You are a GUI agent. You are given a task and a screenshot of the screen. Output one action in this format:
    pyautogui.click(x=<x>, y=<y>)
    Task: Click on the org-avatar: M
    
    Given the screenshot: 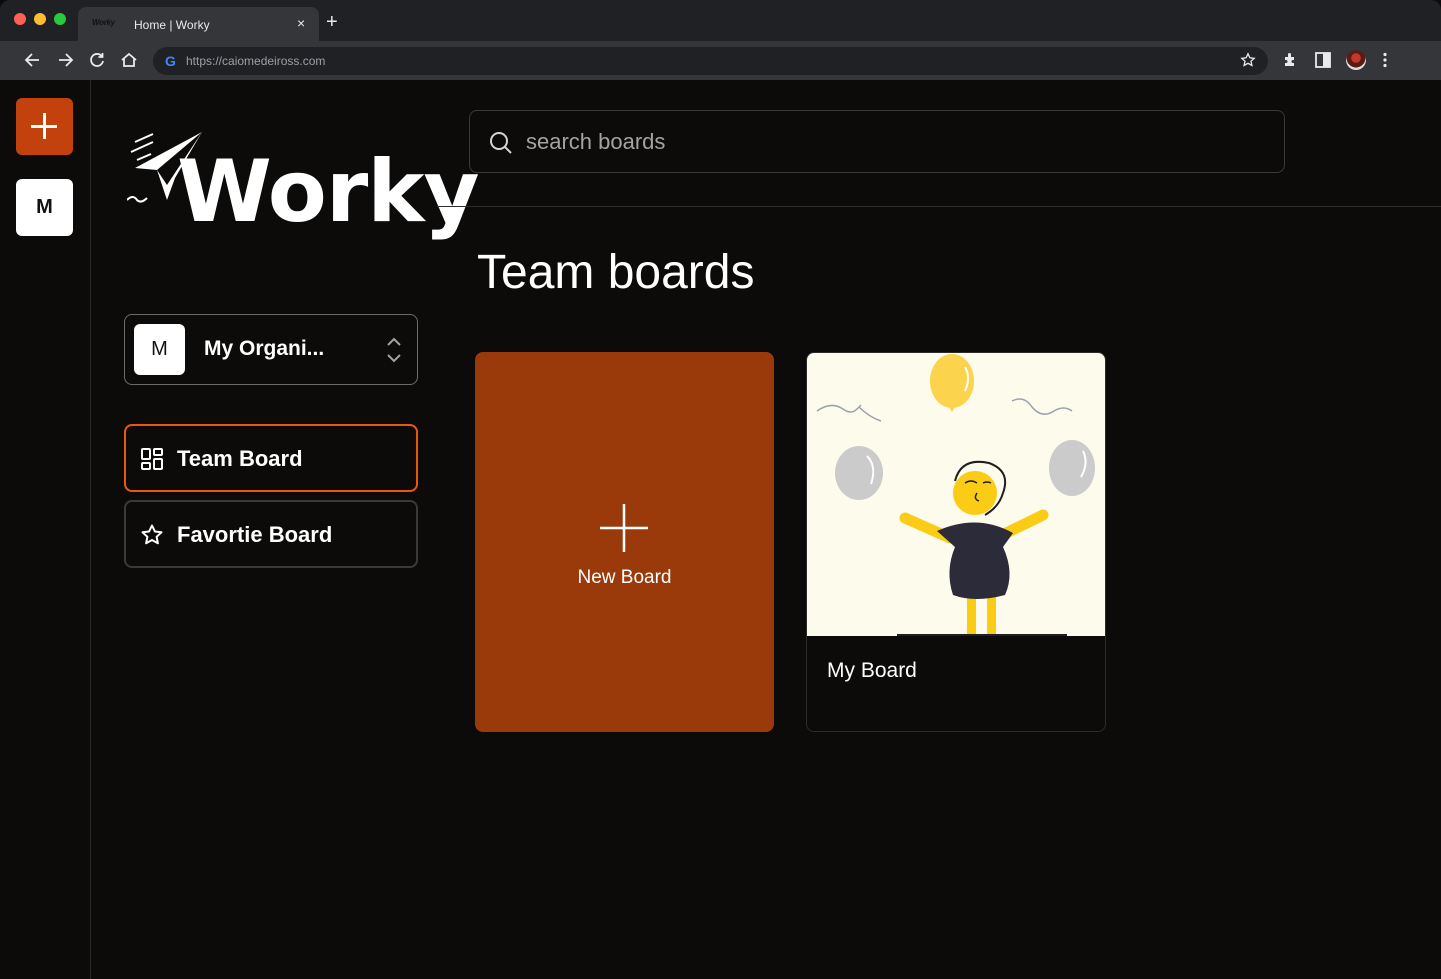 What is the action you would take?
    pyautogui.click(x=159, y=349)
    